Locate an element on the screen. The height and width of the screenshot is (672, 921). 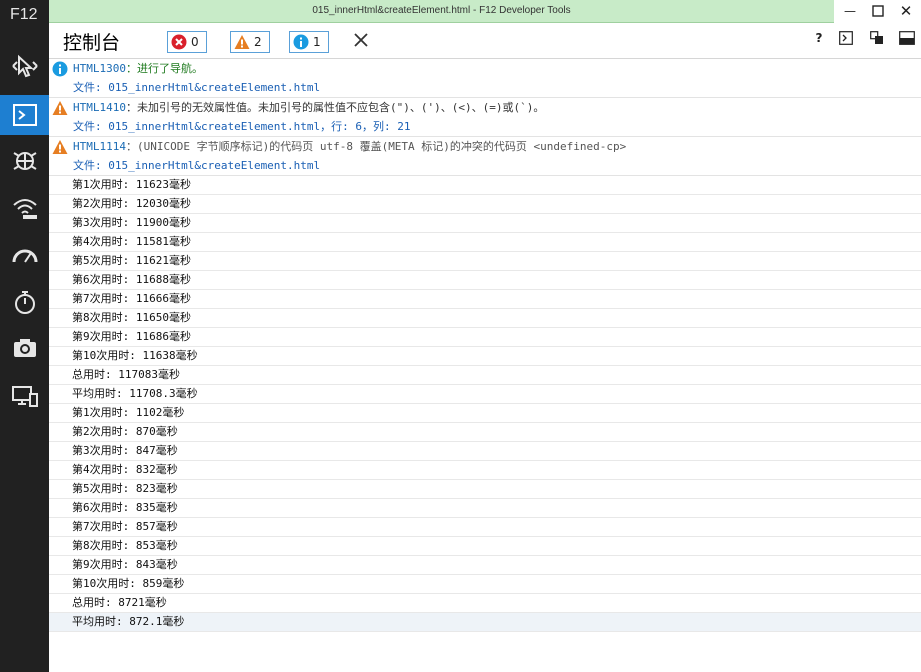
log-line: 第7次用时: 857毫秒 is located at coordinates (485, 527).